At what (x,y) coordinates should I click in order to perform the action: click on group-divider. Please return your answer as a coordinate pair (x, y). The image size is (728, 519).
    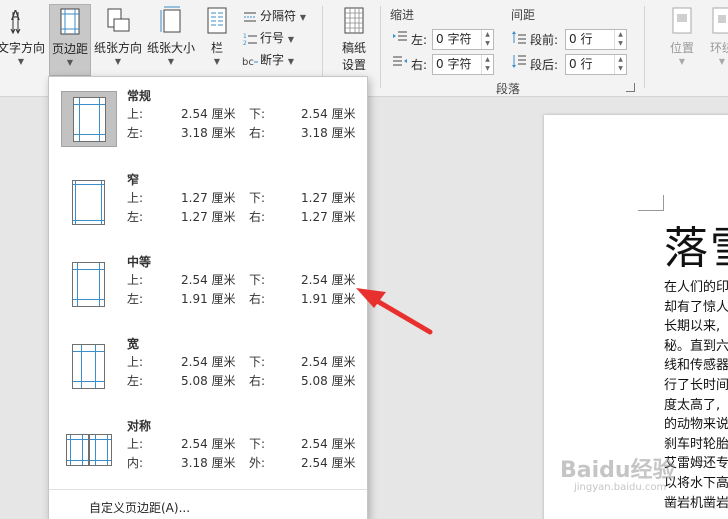
    Looking at the image, I should click on (644, 47).